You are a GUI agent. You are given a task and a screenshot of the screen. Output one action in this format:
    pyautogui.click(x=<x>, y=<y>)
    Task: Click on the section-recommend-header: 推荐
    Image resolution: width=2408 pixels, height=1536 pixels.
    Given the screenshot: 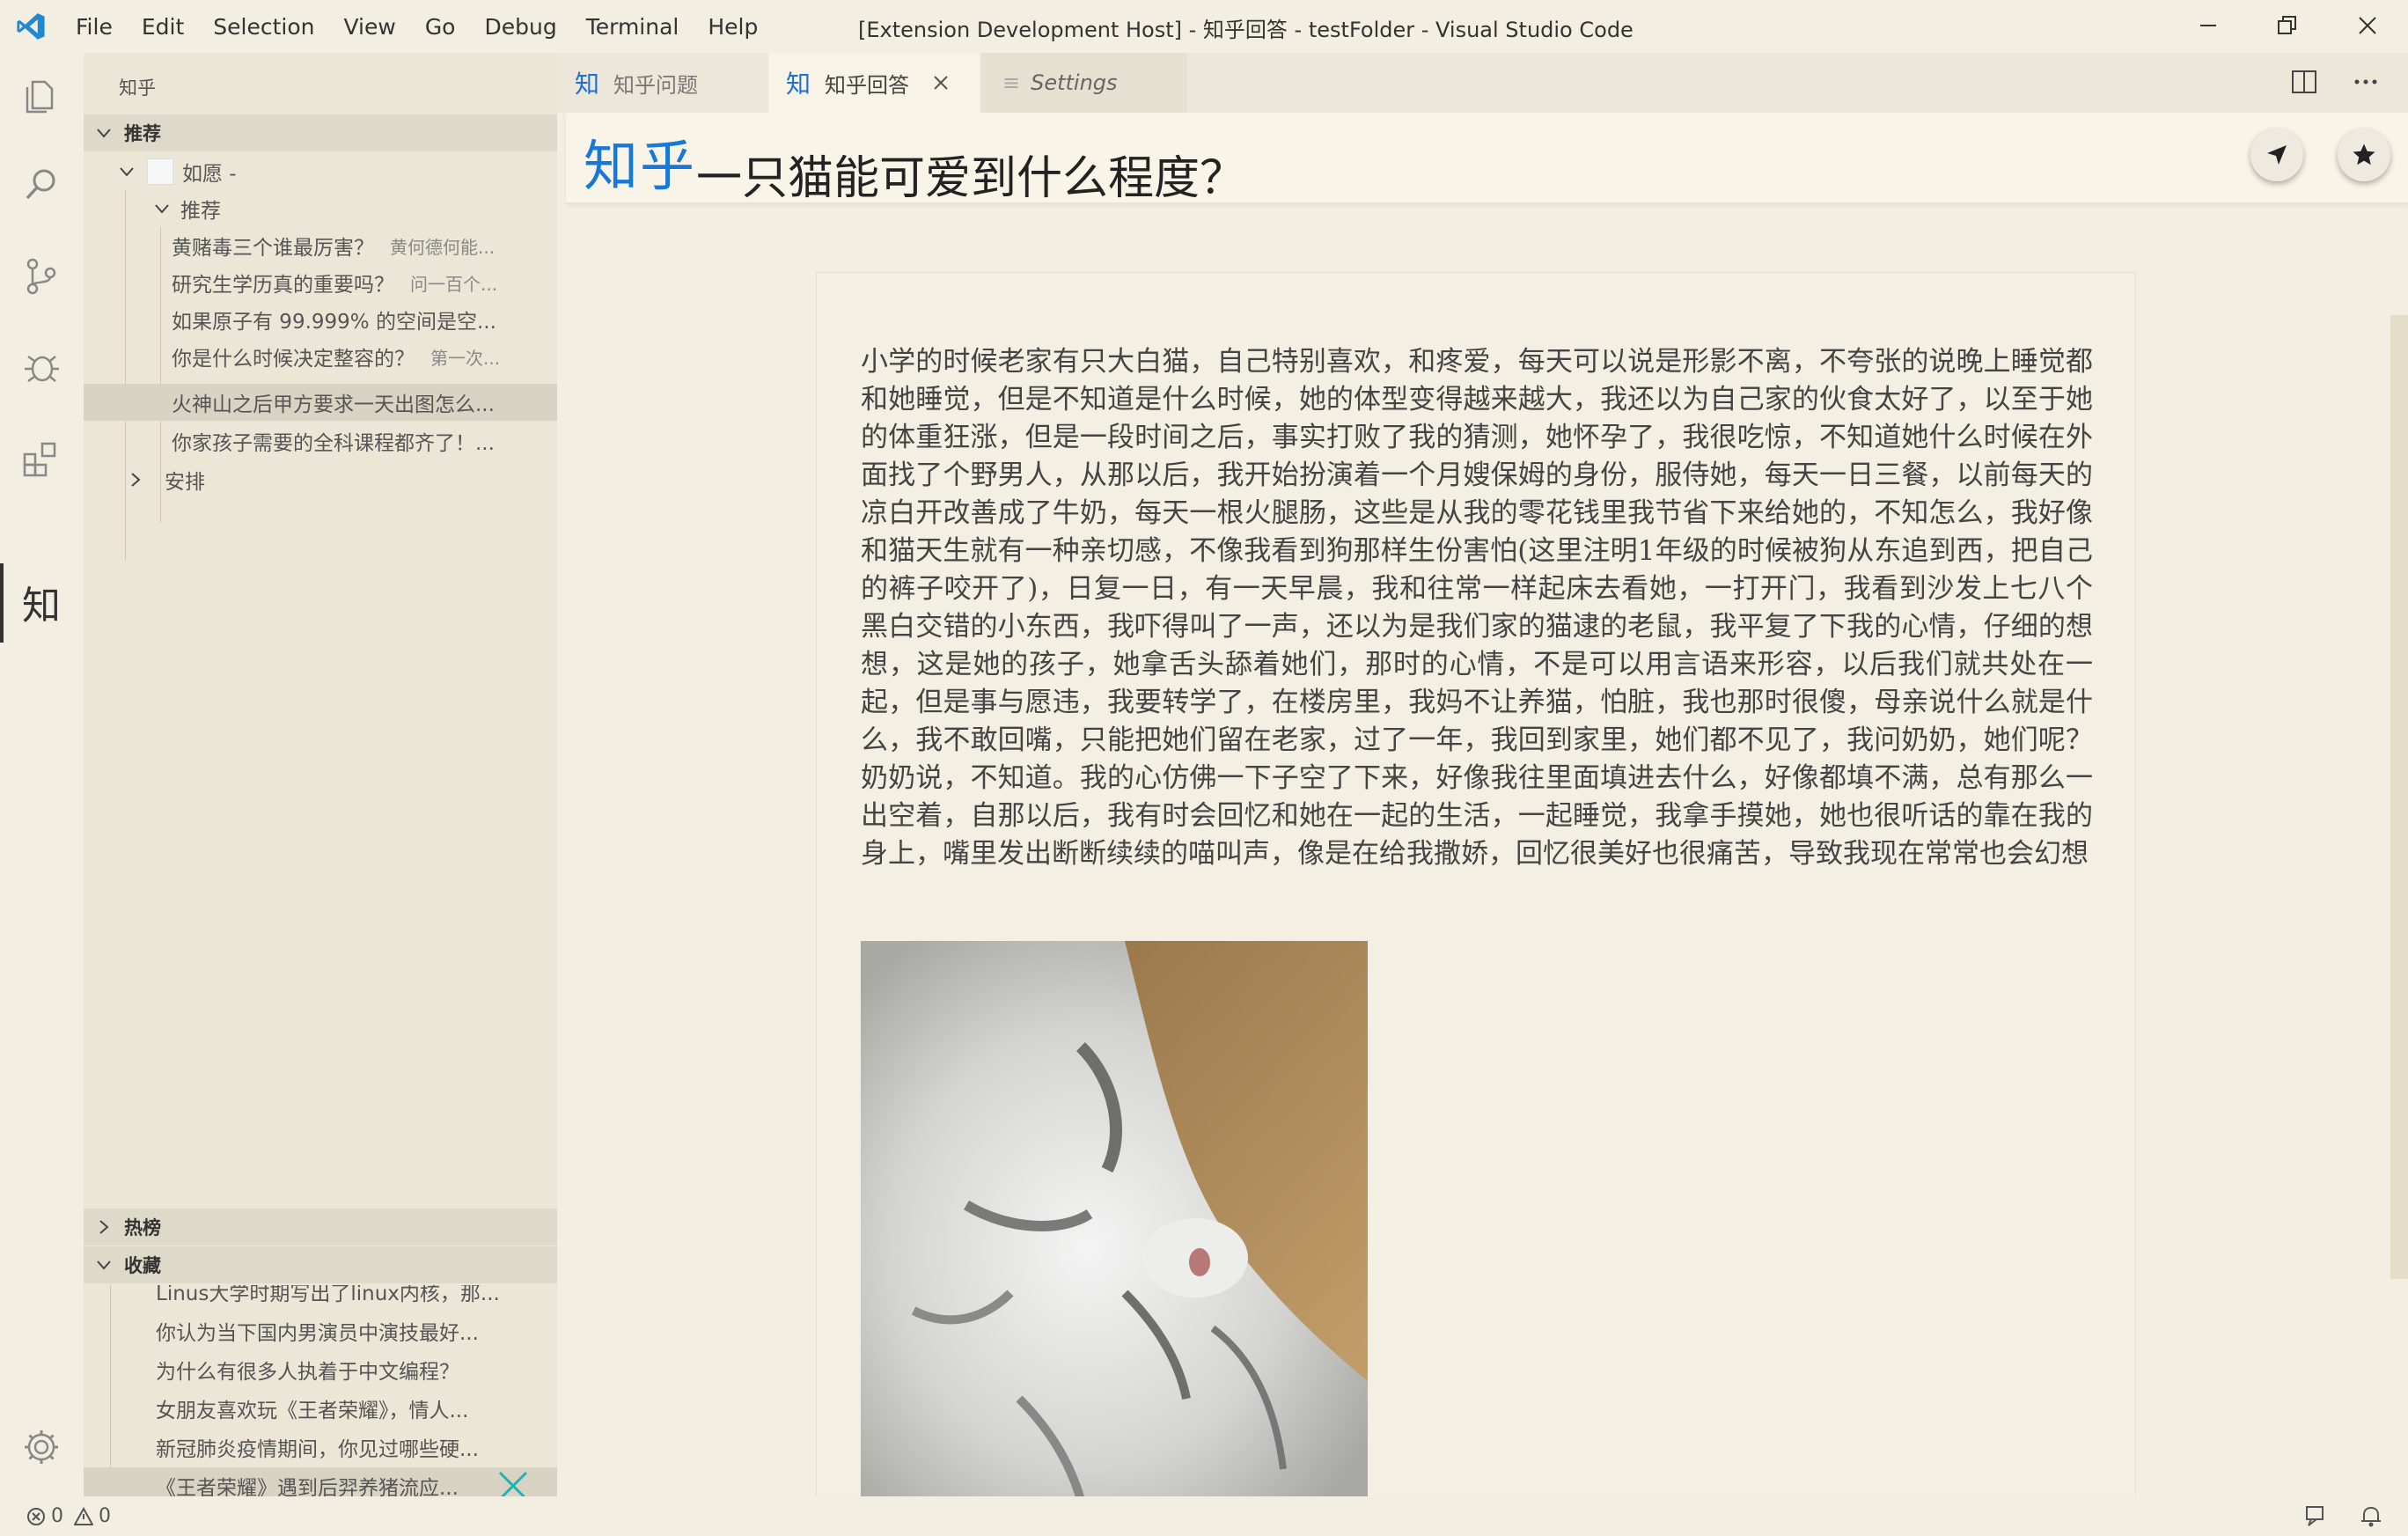 What is the action you would take?
    pyautogui.click(x=320, y=132)
    